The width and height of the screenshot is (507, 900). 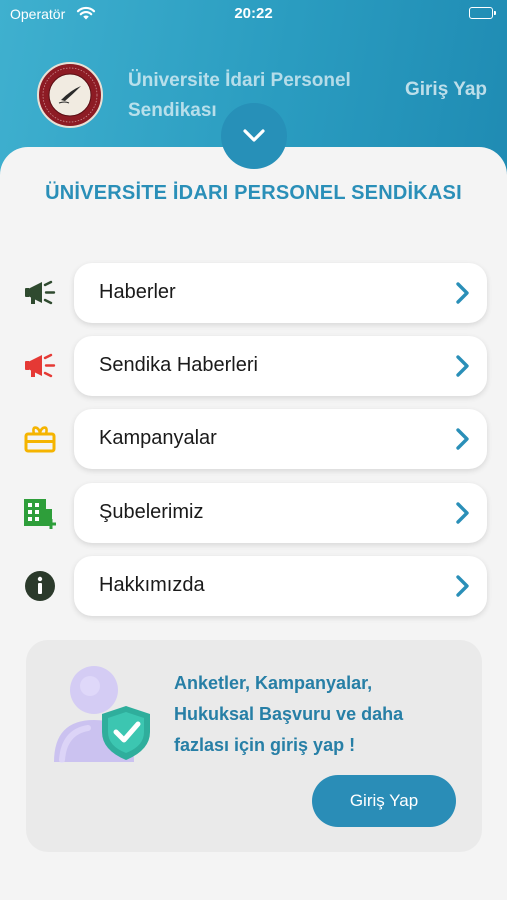 I want to click on menu-item-label: Haberler, so click(x=137, y=292).